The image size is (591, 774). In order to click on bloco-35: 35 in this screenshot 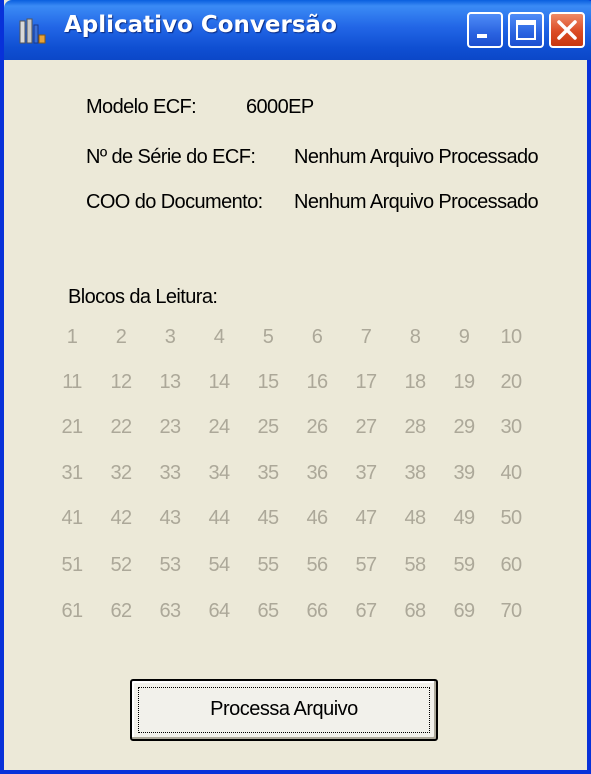, I will do `click(268, 473)`.